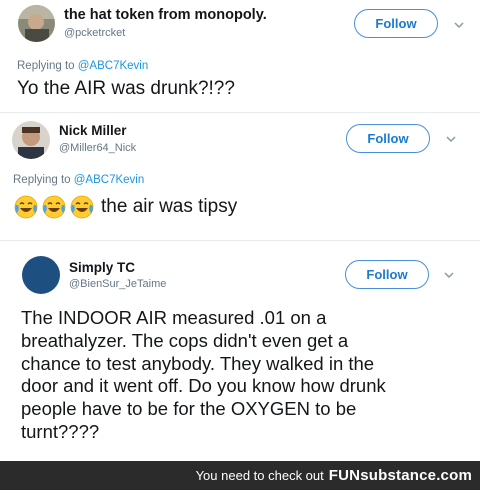 The image size is (480, 490). I want to click on watermark-banner: You need to check out FUNsubstance.com, so click(240, 475).